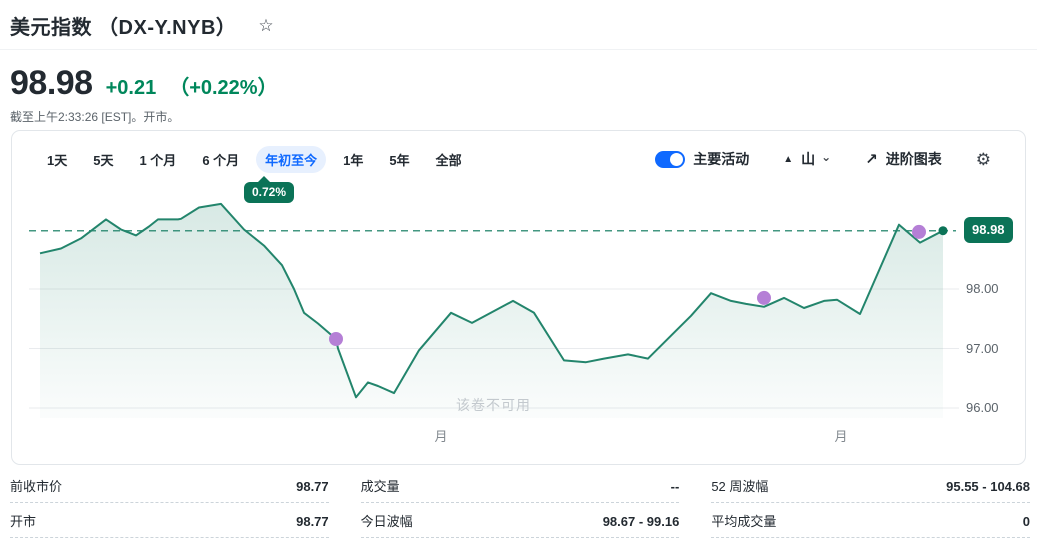  Describe the element at coordinates (131, 88) in the screenshot. I see `price-change: +0.21` at that location.